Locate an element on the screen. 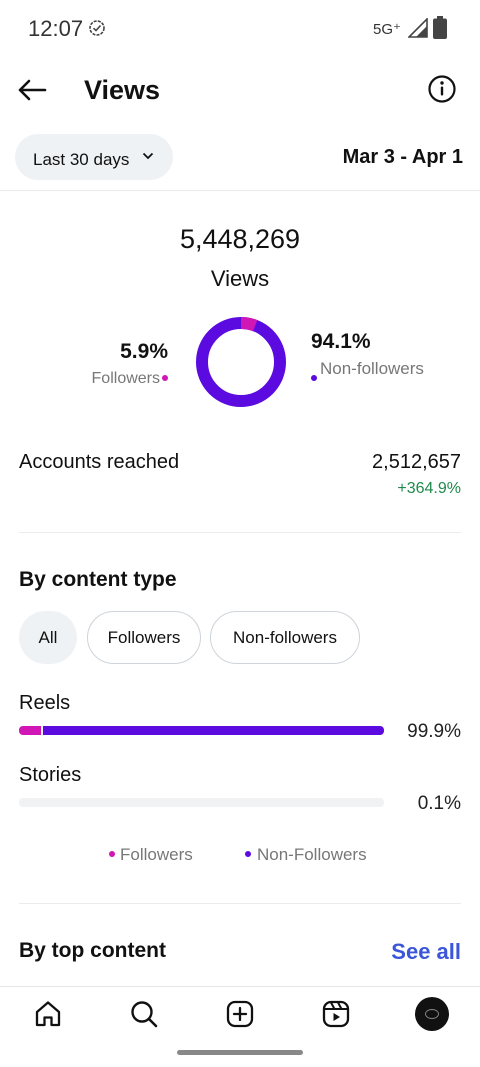 This screenshot has height=1067, width=480. donut-non-followers-arc is located at coordinates (241, 362).